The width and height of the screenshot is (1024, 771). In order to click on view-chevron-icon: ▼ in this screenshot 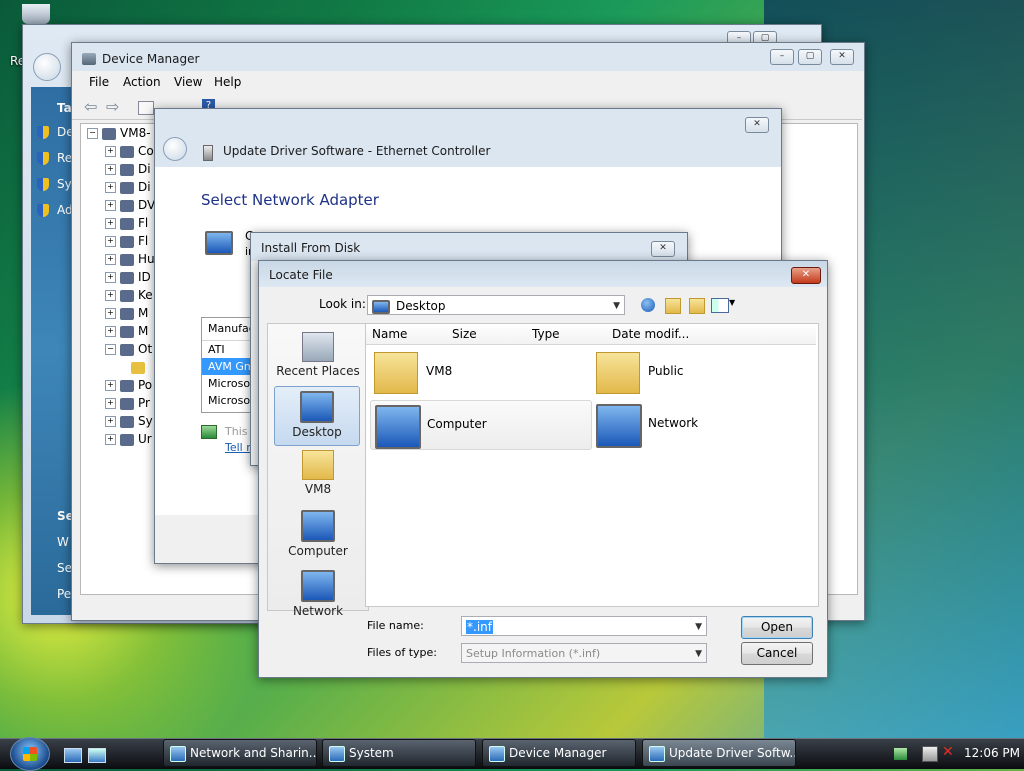, I will do `click(732, 302)`.